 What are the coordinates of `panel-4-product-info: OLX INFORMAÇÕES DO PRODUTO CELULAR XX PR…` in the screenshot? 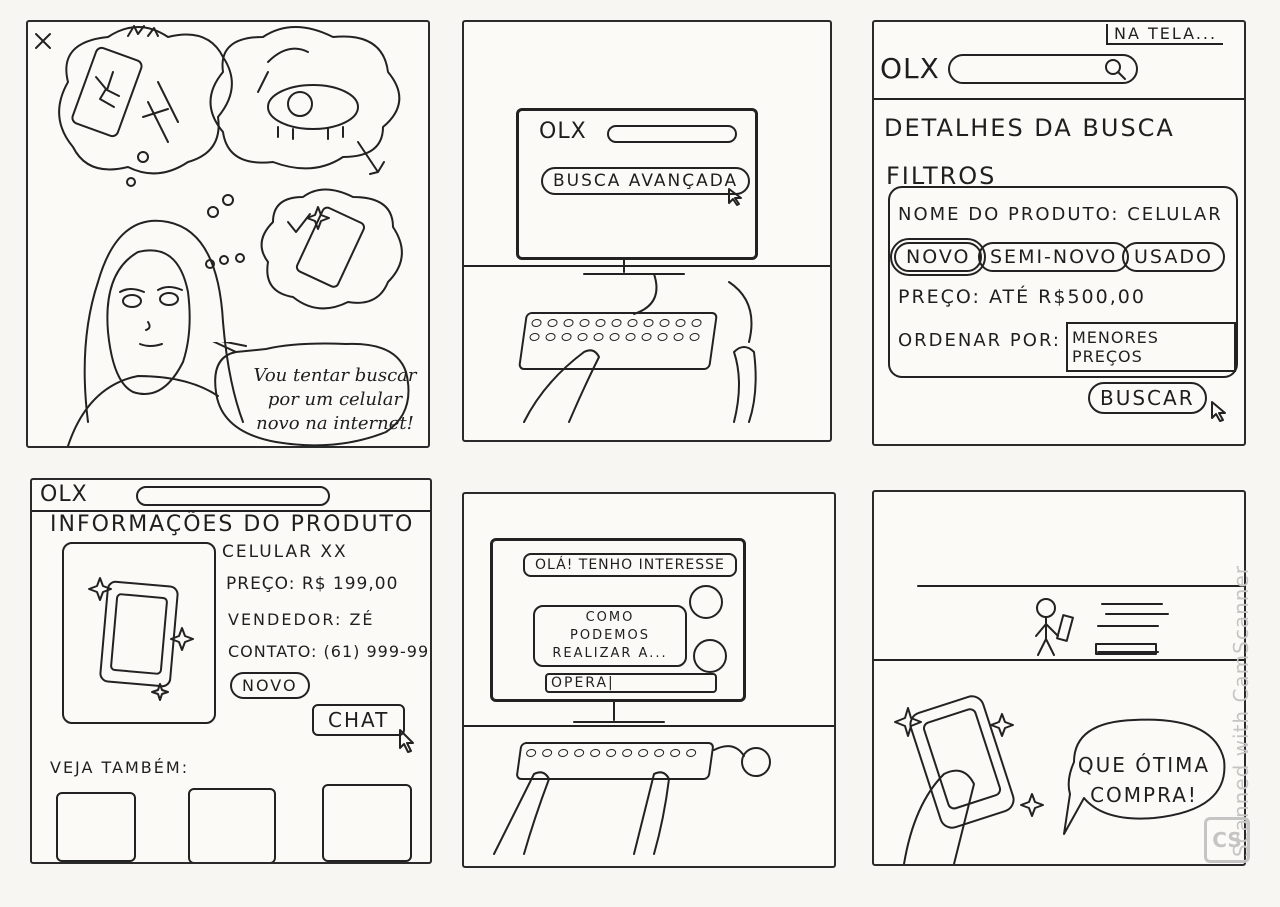 It's located at (231, 671).